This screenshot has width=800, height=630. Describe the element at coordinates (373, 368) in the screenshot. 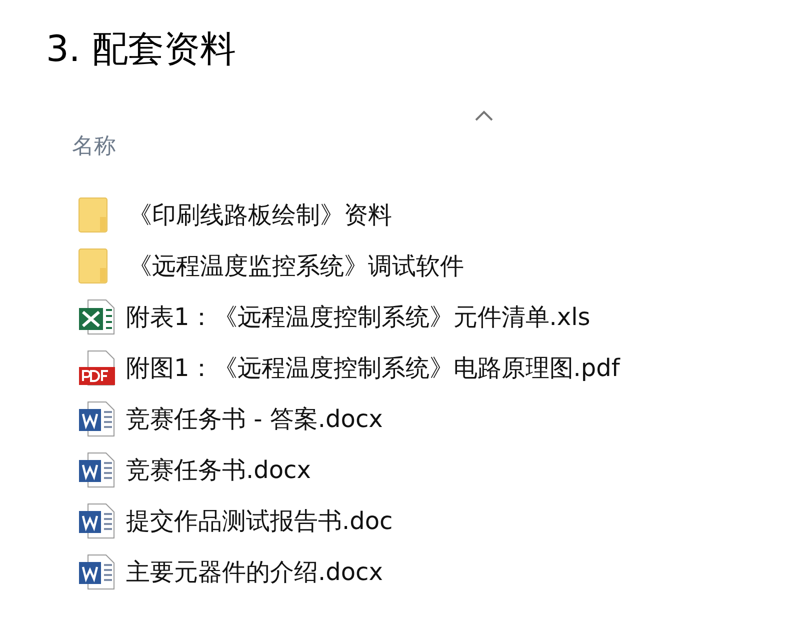

I see `file-name: 附图1：《远程温度控制系统》电路原理图.pdf` at that location.